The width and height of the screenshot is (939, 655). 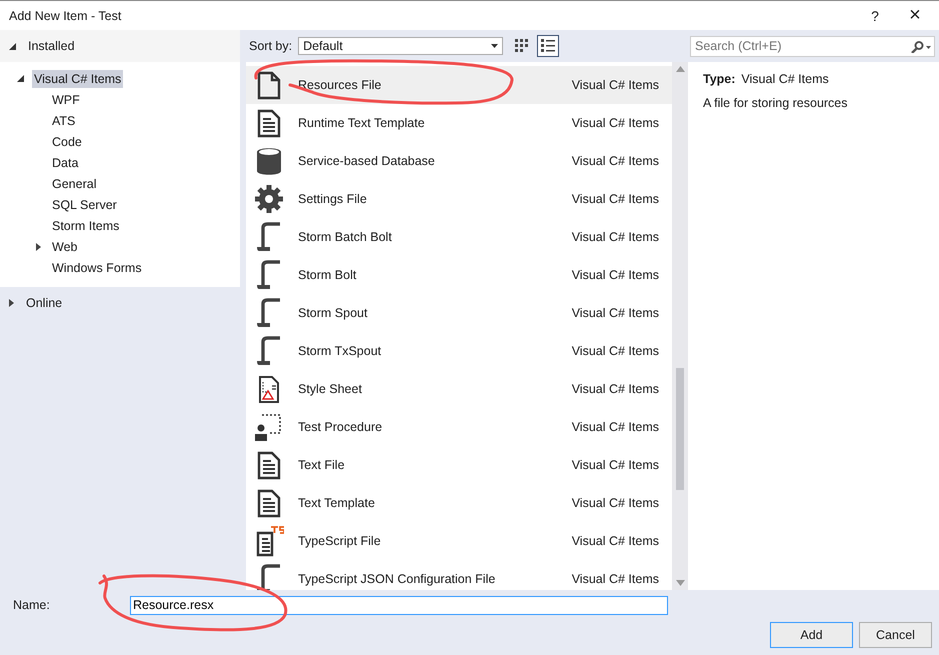 I want to click on search-icon, so click(x=921, y=46).